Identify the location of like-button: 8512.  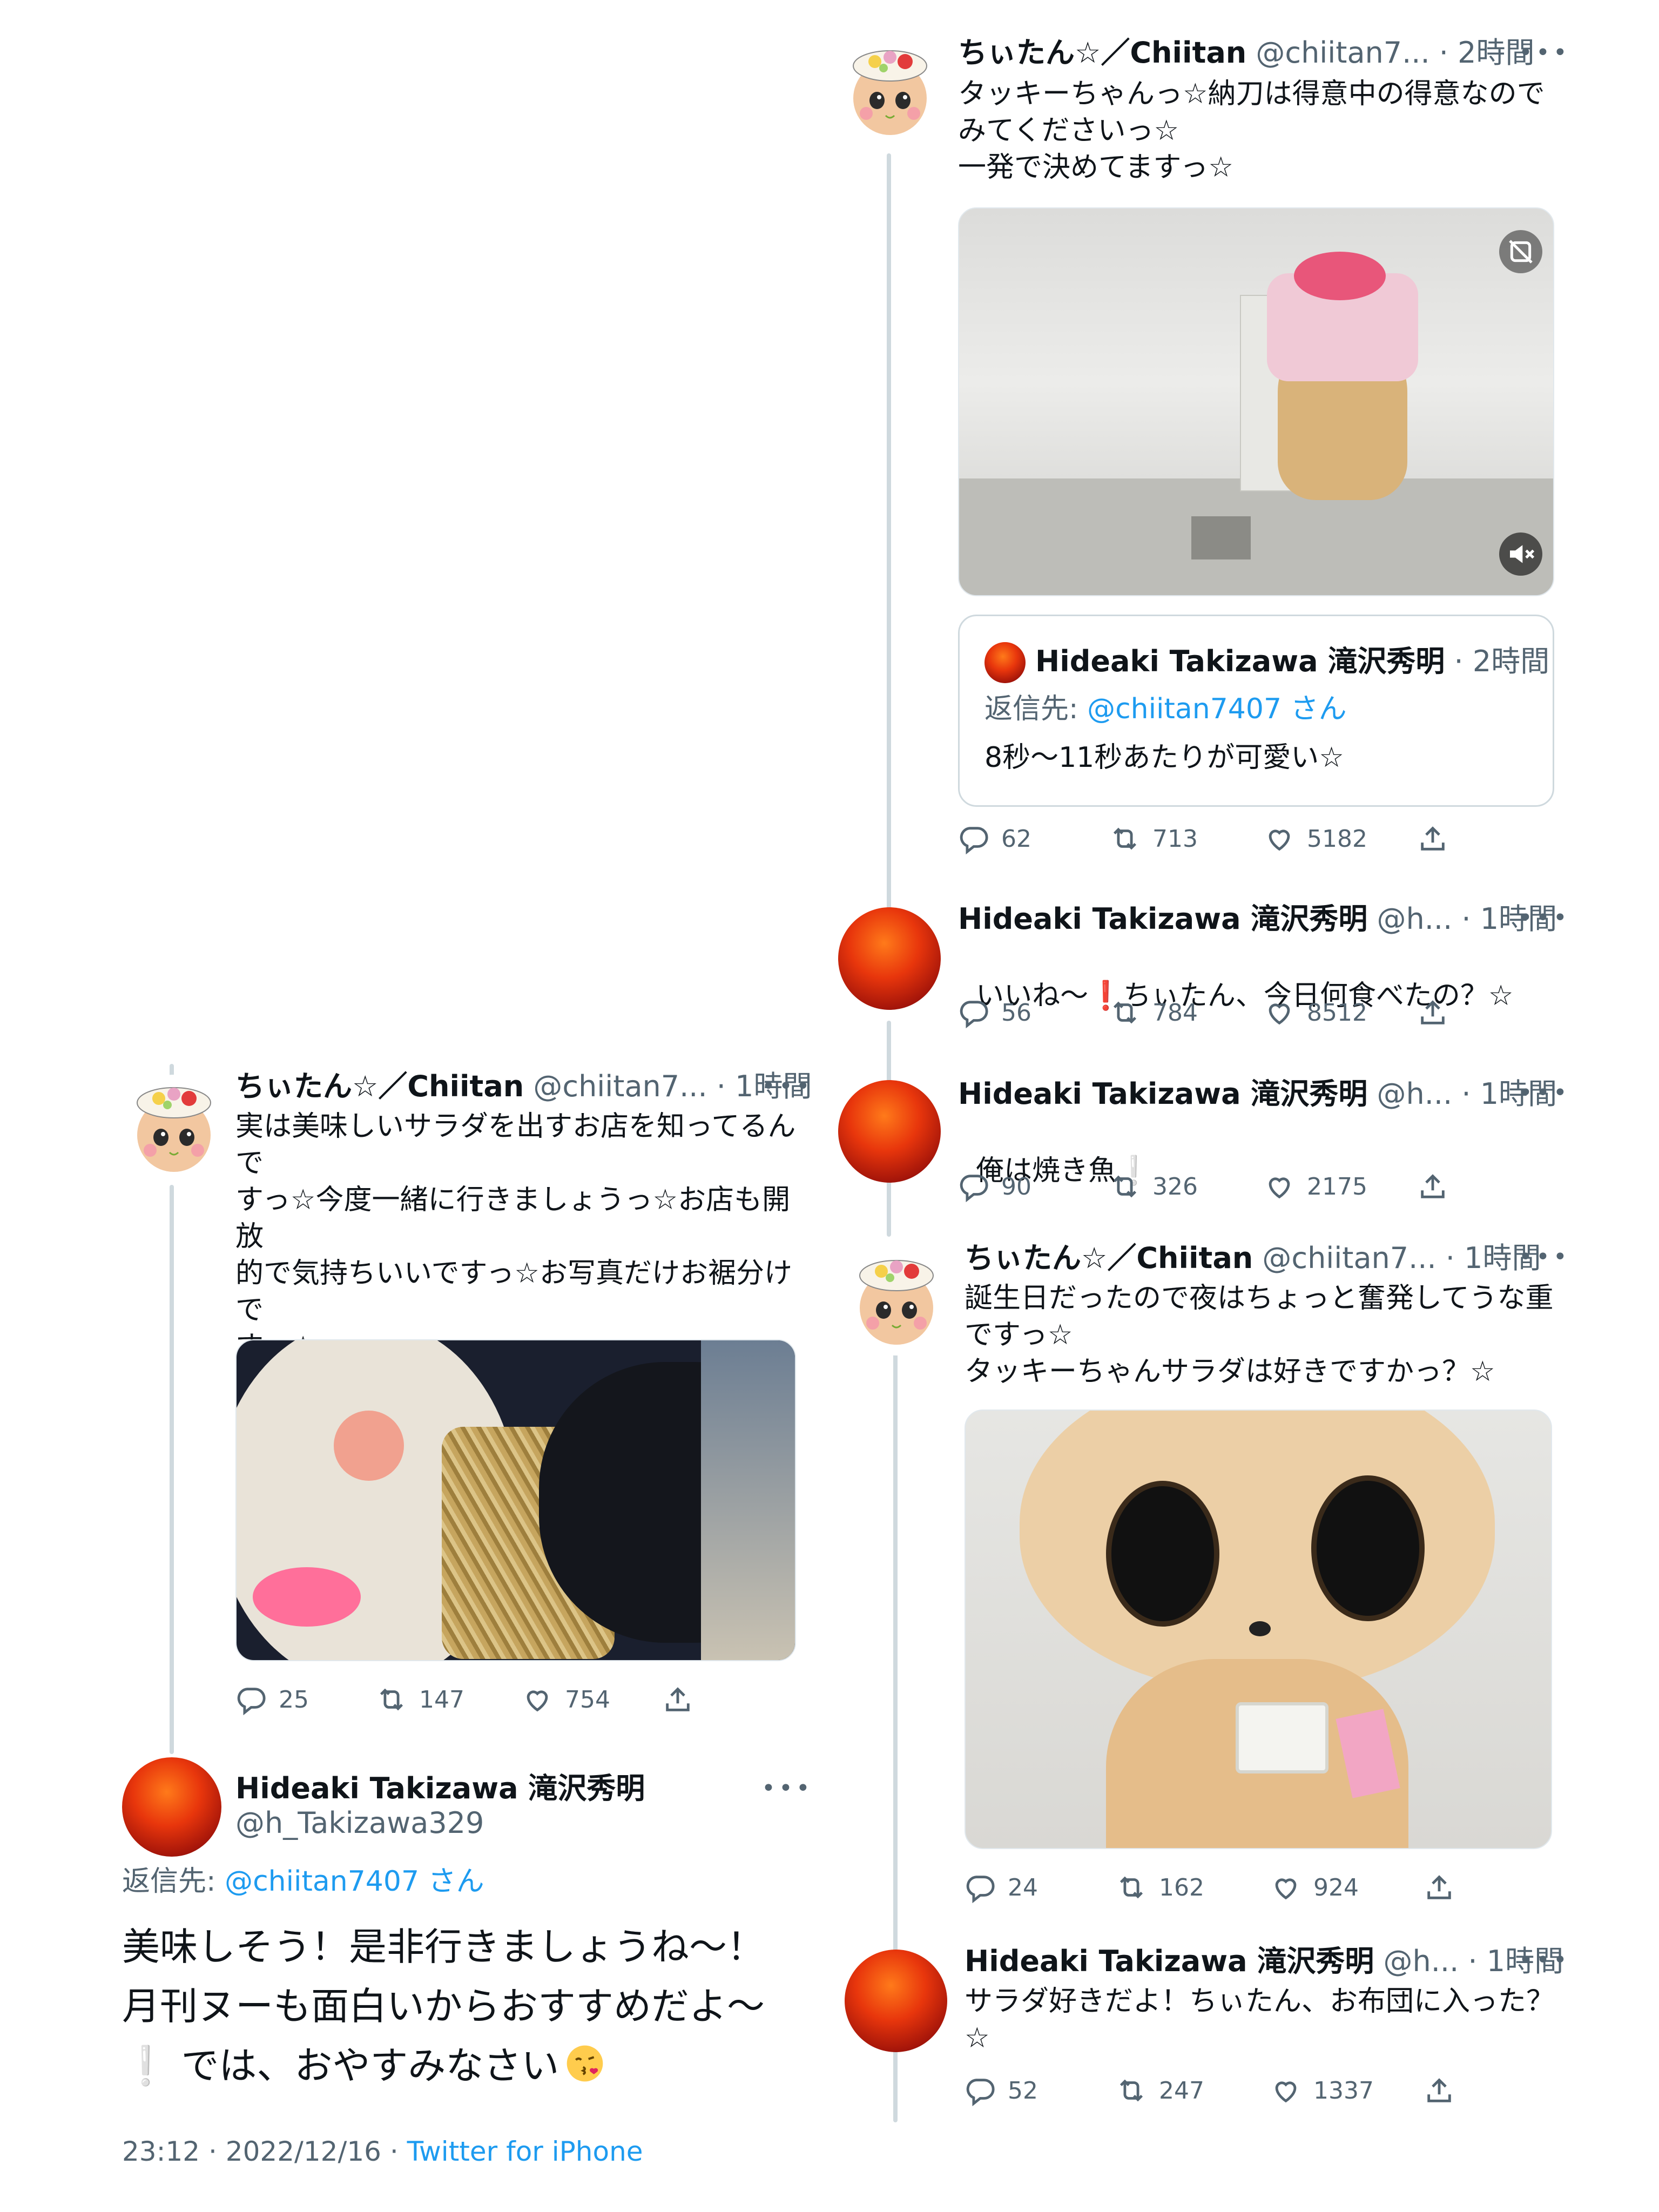
(1315, 1012).